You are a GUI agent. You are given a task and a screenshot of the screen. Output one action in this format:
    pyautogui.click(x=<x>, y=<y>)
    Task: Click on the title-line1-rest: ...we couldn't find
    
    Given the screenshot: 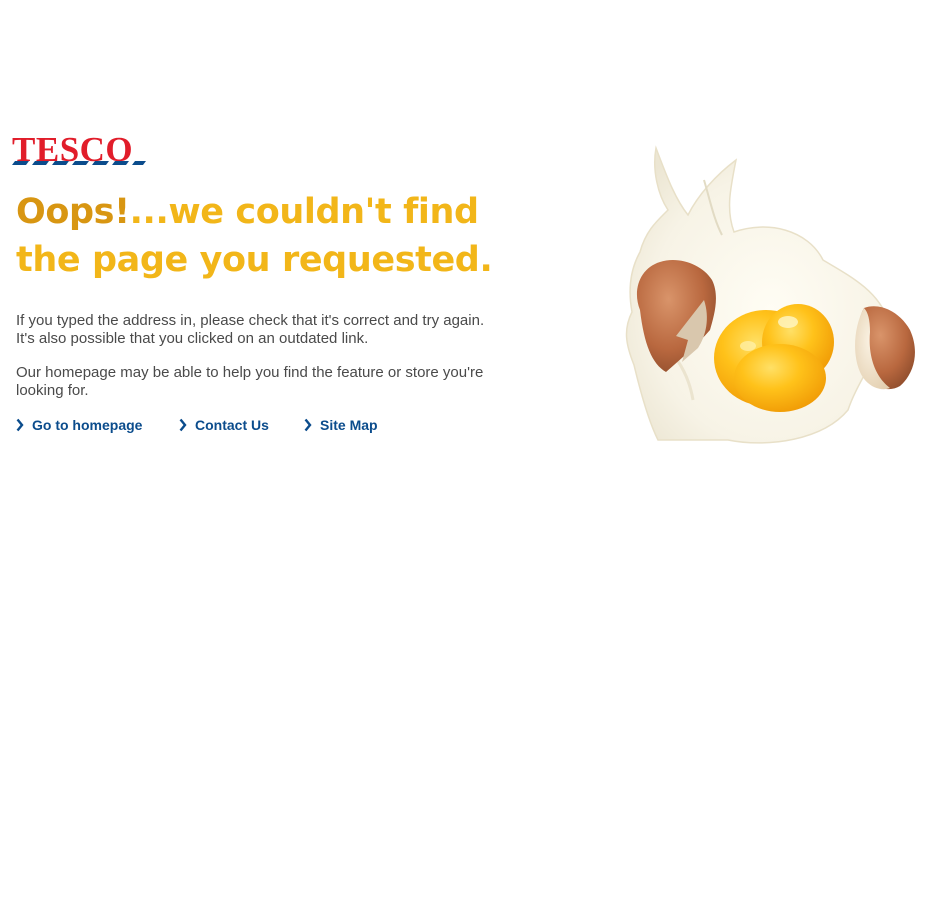 What is the action you would take?
    pyautogui.click(x=304, y=212)
    